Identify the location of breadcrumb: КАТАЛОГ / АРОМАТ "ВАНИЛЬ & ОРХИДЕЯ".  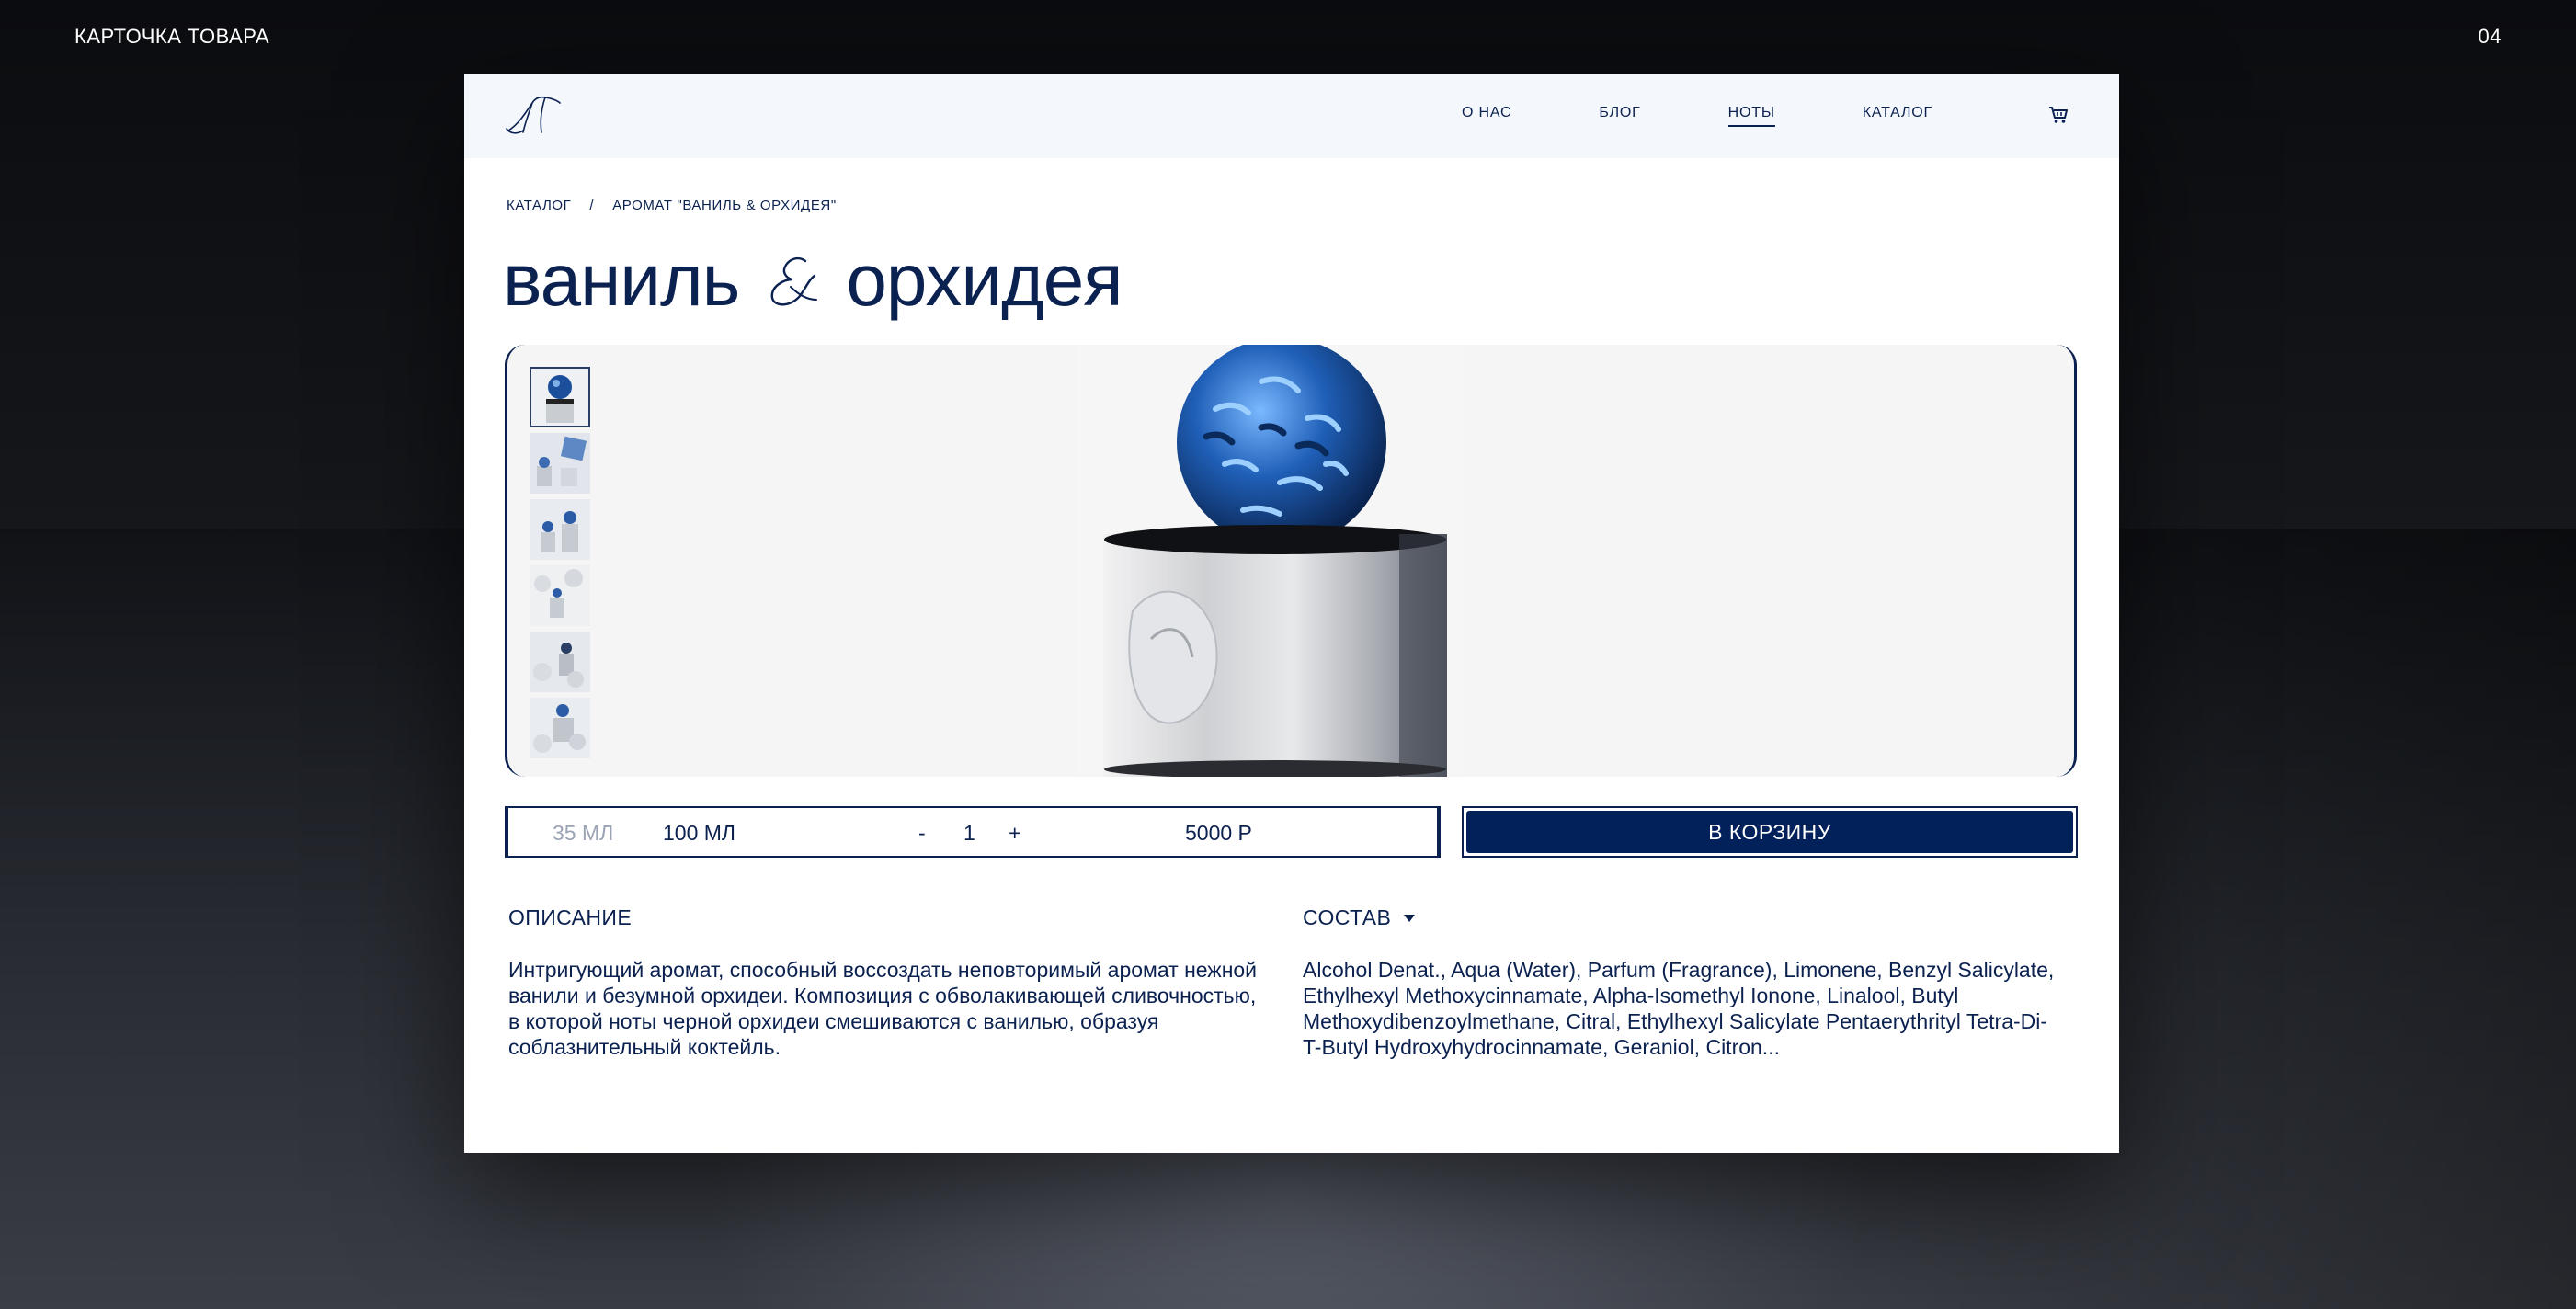
(672, 205).